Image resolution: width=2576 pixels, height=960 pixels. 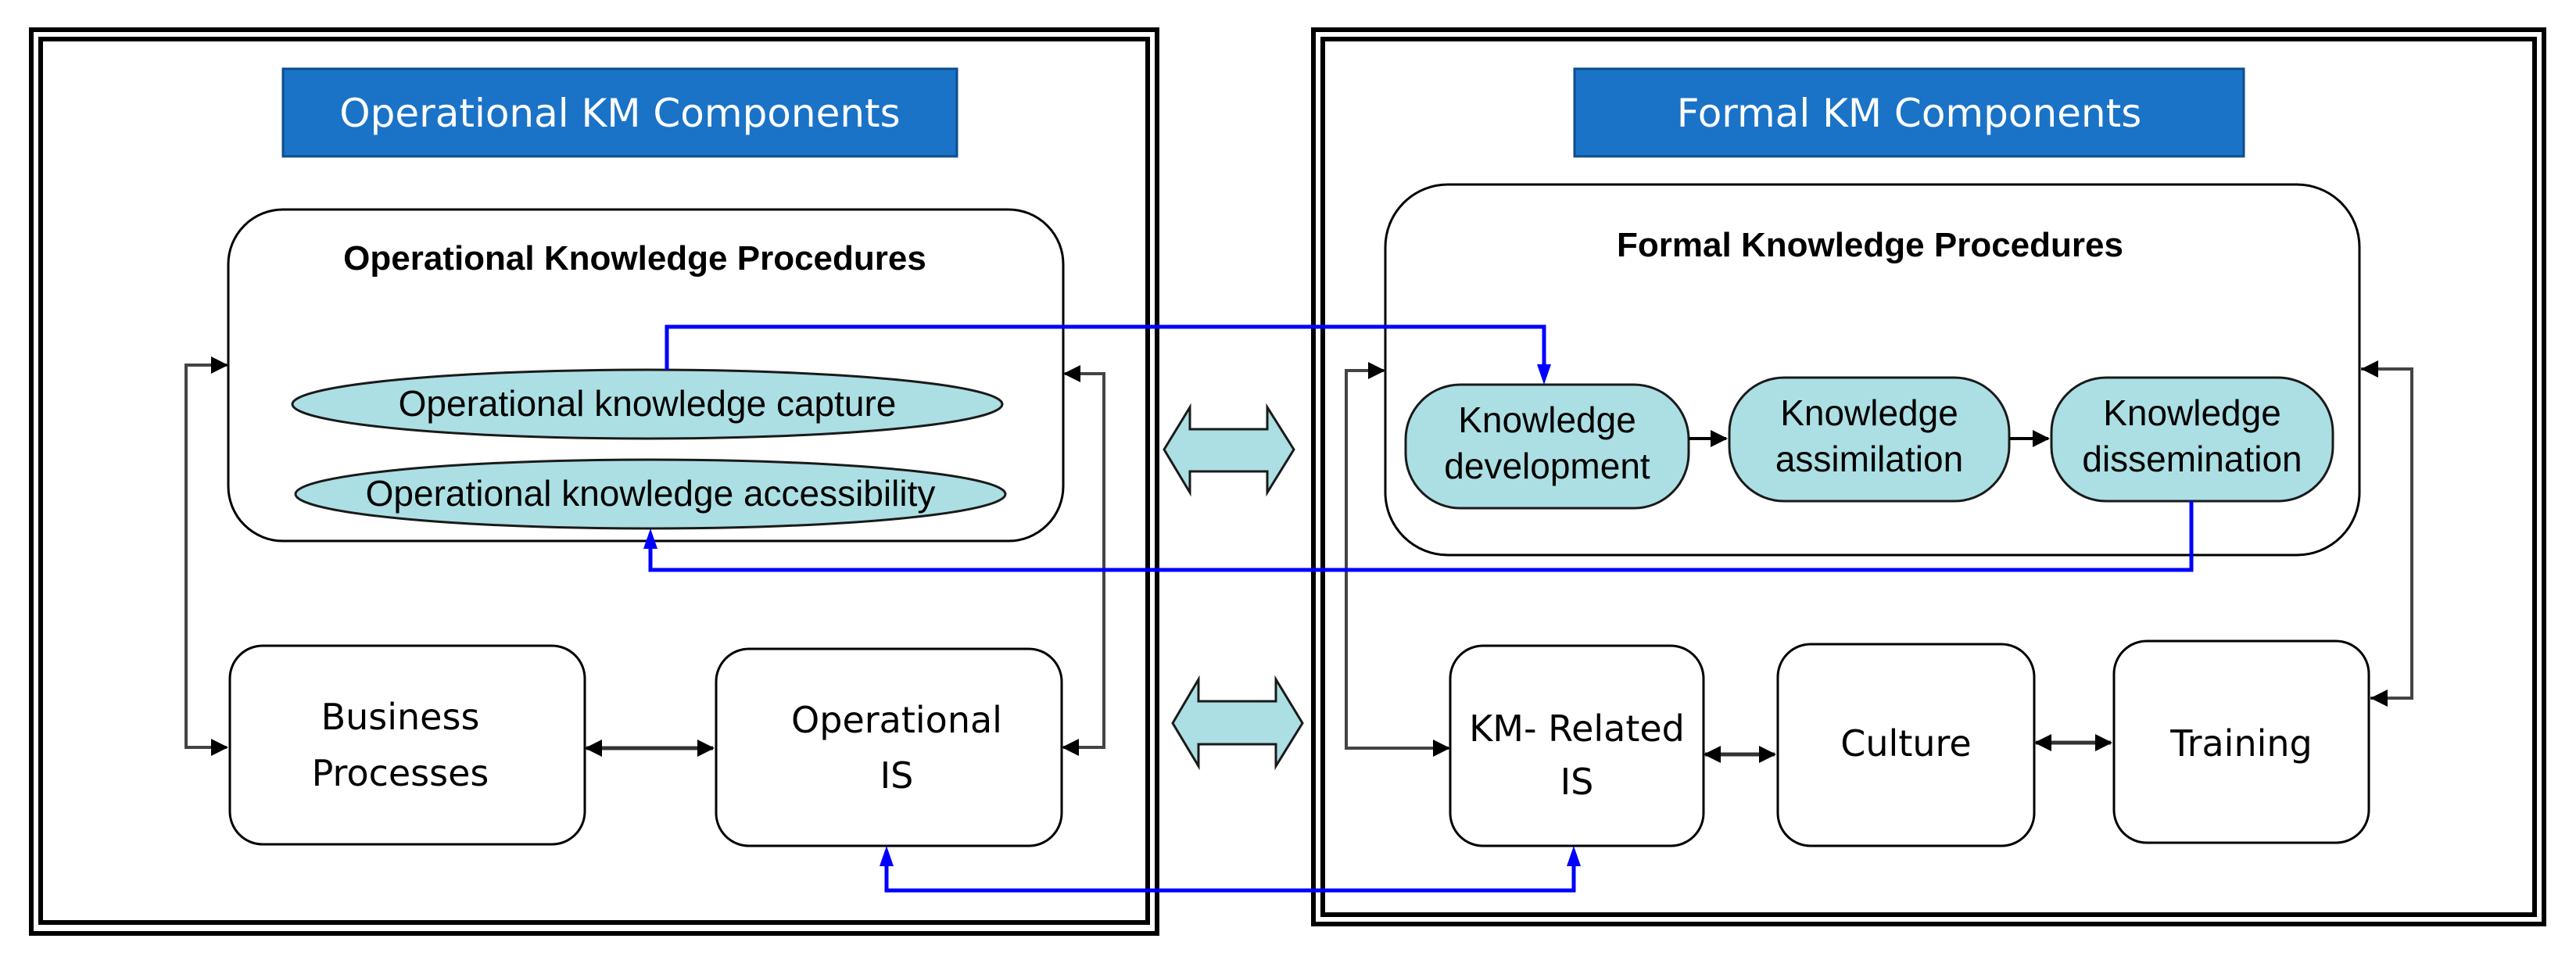 I want to click on km-related-is-box: KM- Related IS, so click(x=1577, y=745).